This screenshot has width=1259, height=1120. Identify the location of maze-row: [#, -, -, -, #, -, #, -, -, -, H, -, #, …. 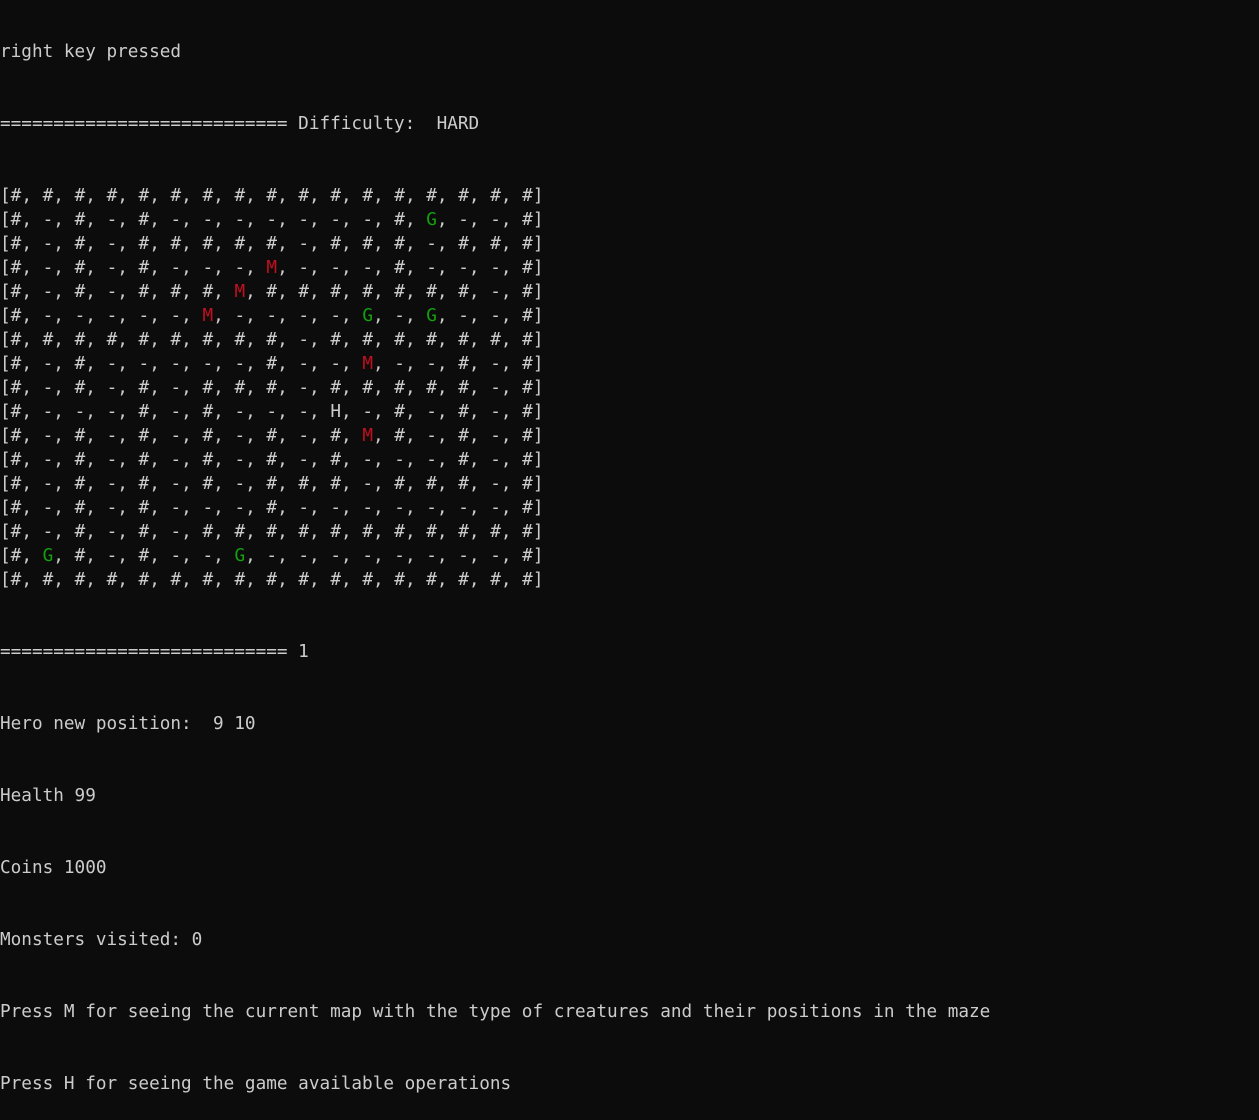
(272, 412).